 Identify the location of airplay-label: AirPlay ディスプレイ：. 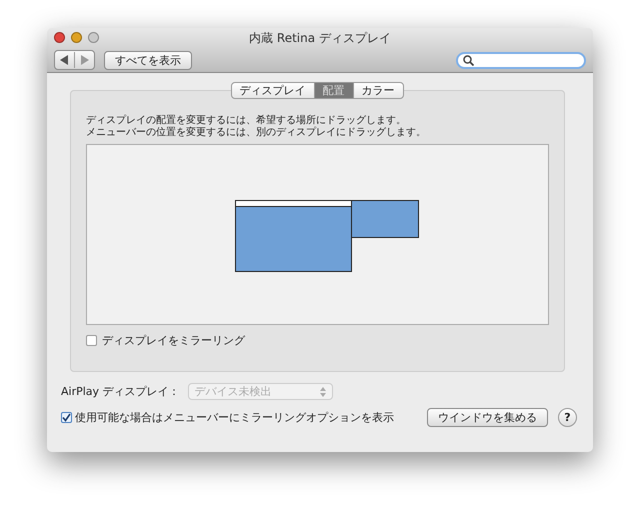
(120, 391).